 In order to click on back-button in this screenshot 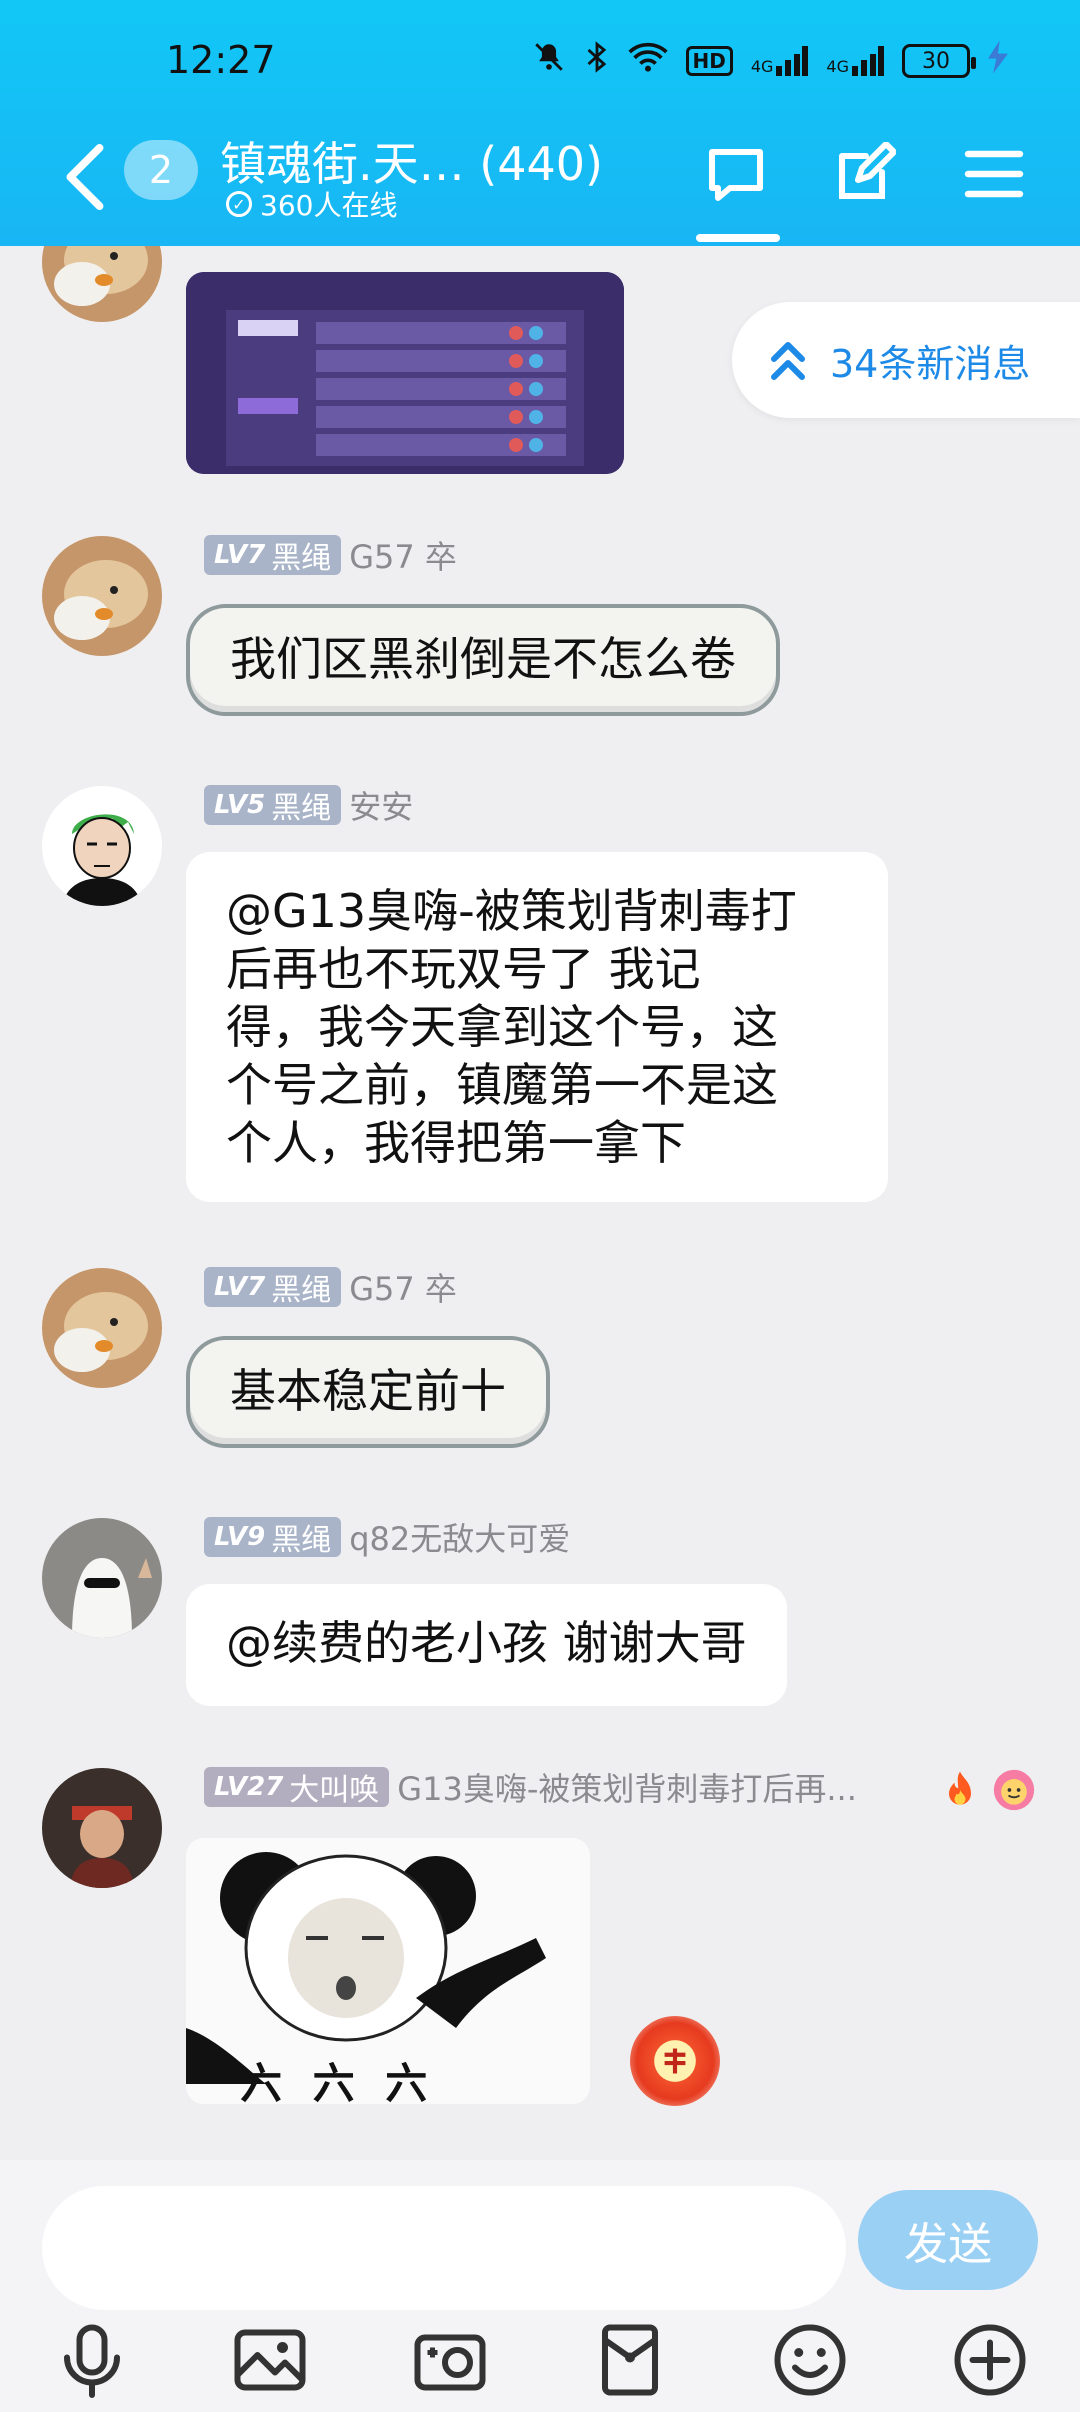, I will do `click(84, 177)`.